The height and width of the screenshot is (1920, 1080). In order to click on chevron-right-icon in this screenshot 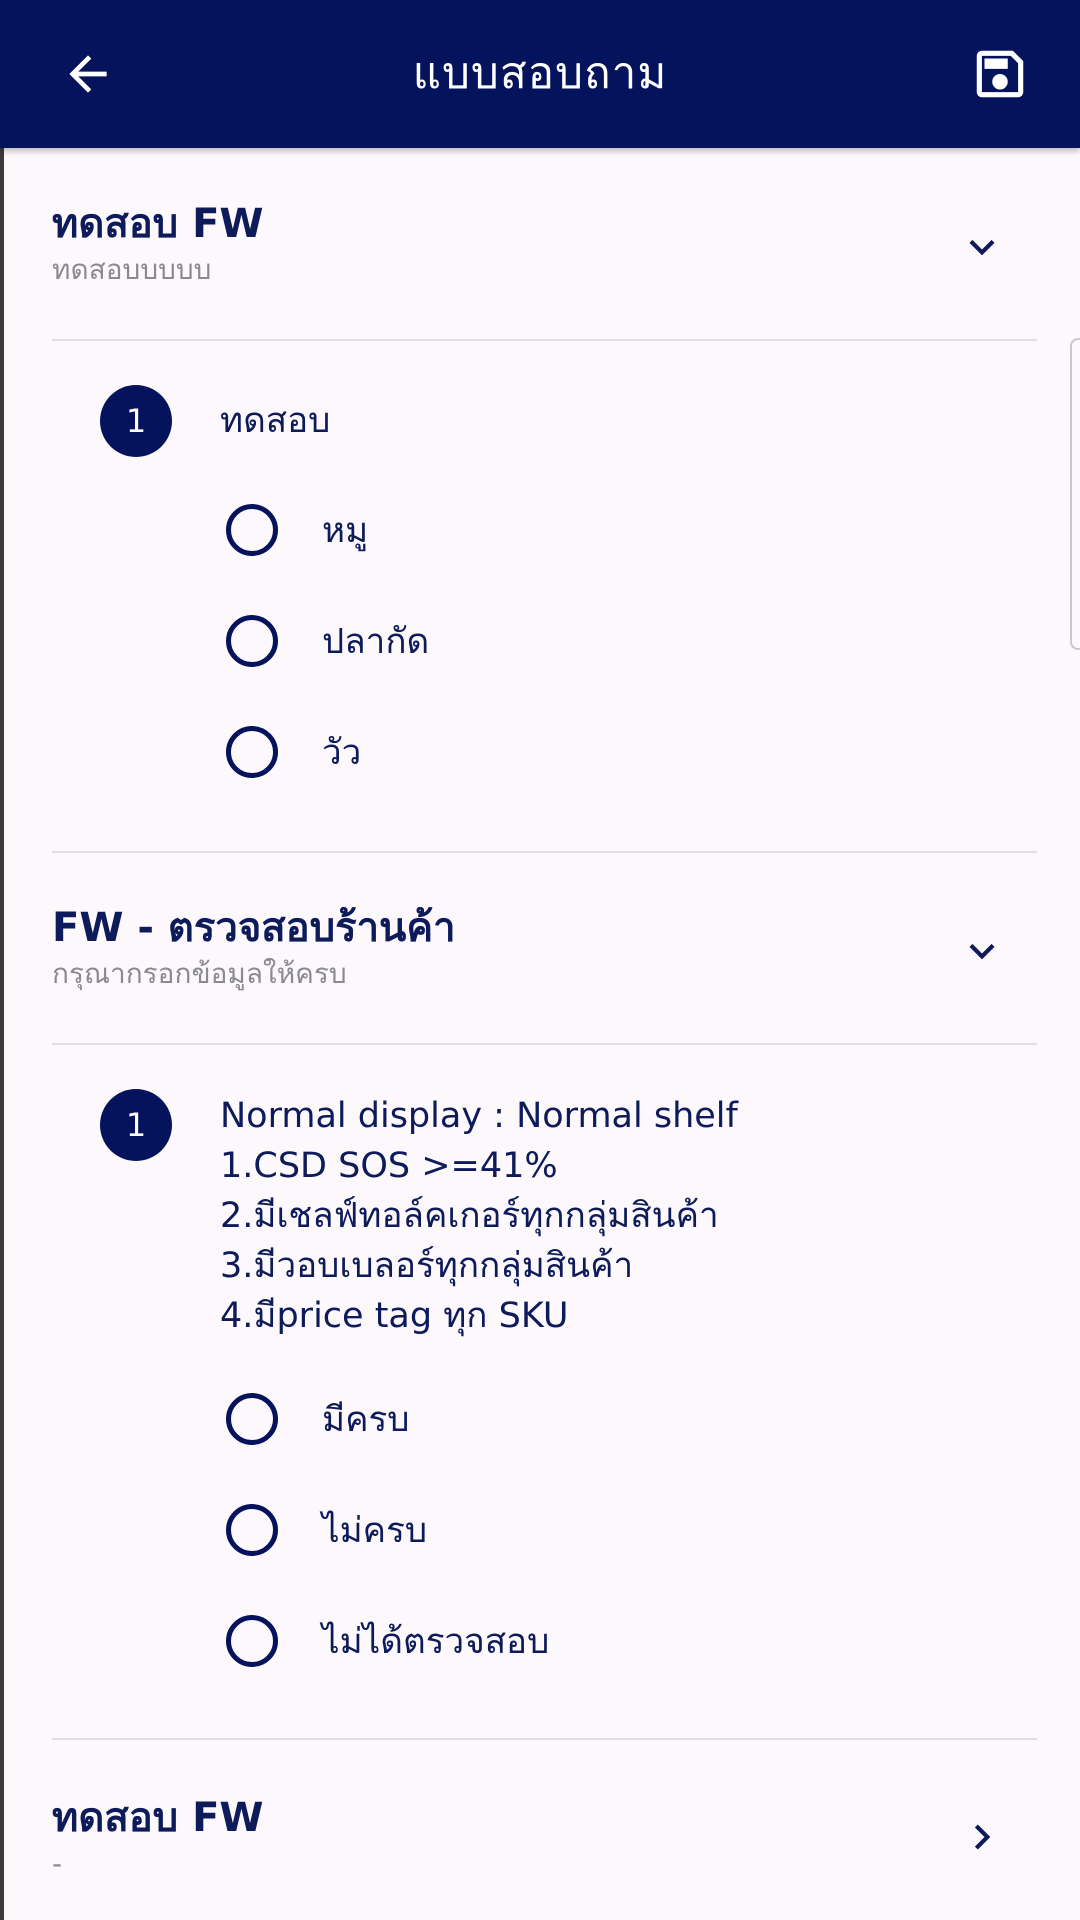, I will do `click(982, 1837)`.